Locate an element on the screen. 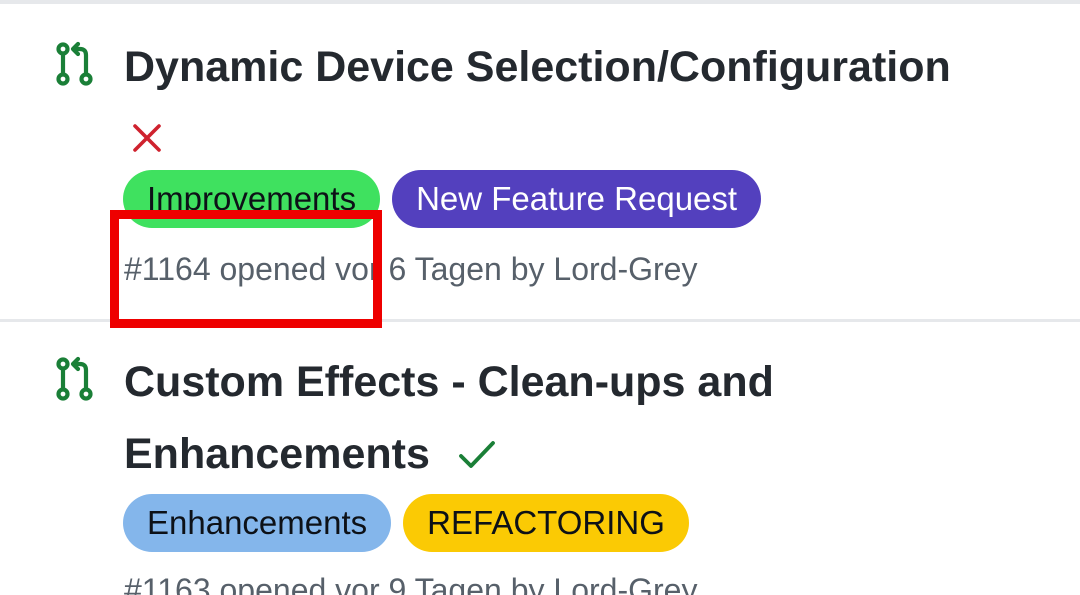 The width and height of the screenshot is (1080, 595). pull-request-title: Dynamic Device Selection/Configuration is located at coordinates (537, 67).